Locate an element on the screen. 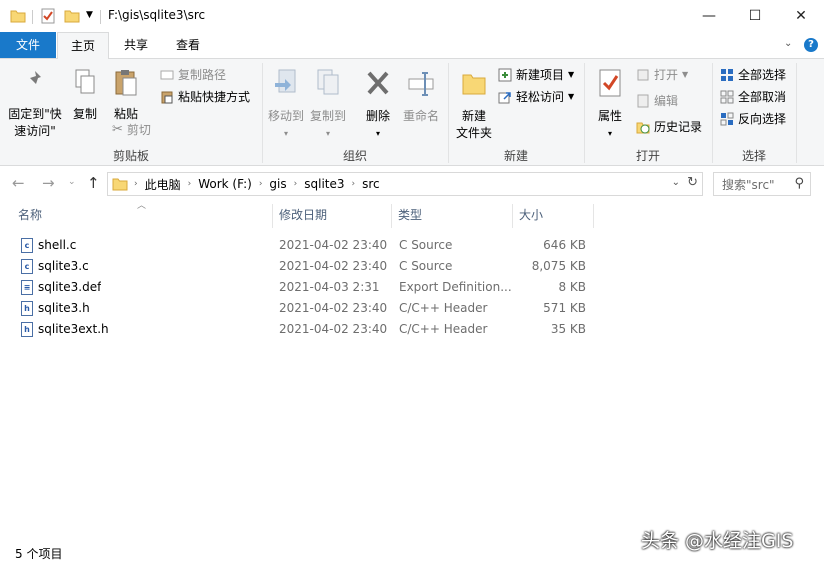 This screenshot has width=824, height=566. copy-to-icon is located at coordinates (328, 82).